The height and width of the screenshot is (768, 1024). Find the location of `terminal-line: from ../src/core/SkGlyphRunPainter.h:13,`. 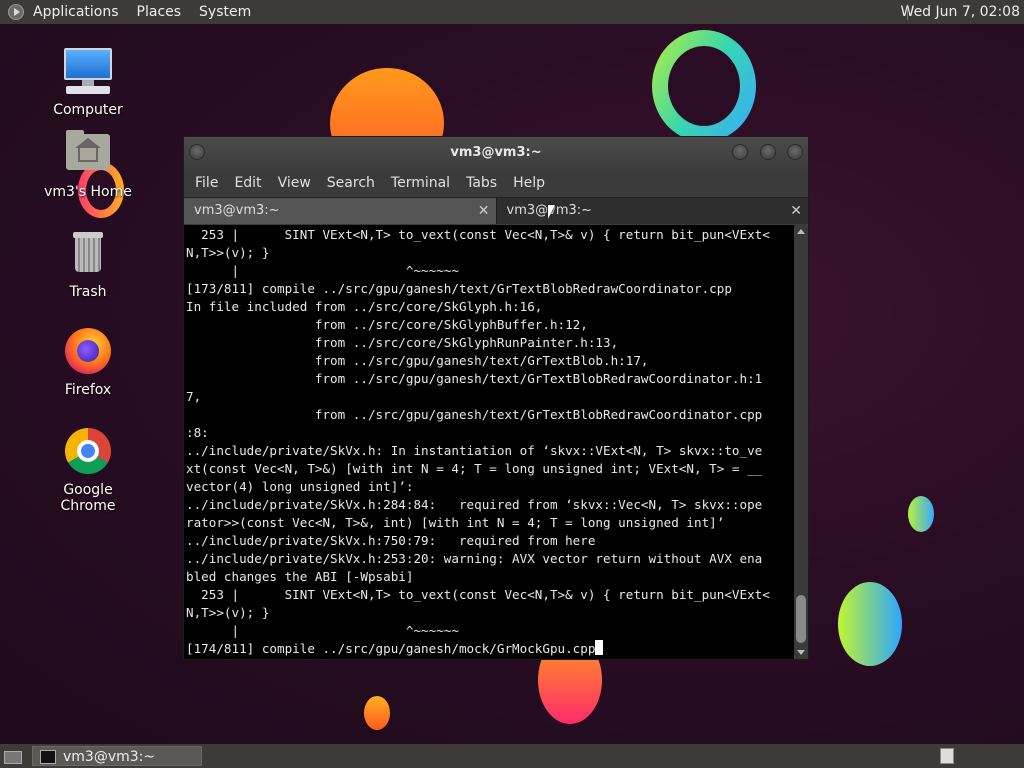

terminal-line: from ../src/core/SkGlyphRunPainter.h:13, is located at coordinates (466, 342).